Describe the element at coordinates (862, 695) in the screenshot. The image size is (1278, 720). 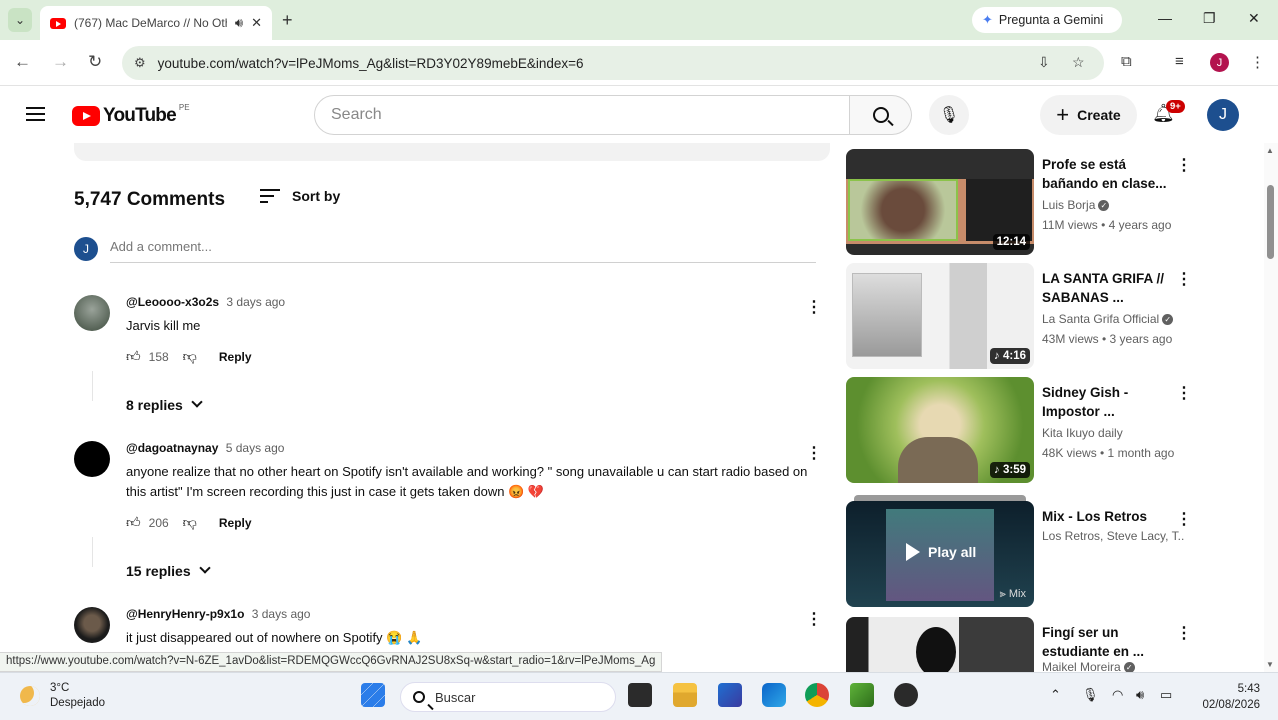
I see `minecraft-icon` at that location.